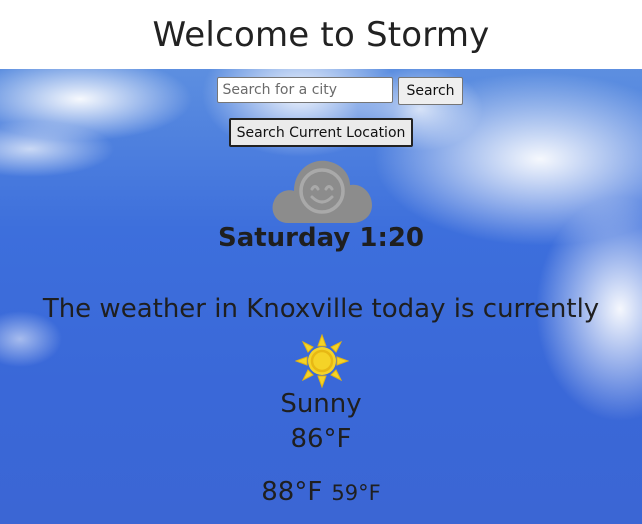 This screenshot has width=642, height=524. Describe the element at coordinates (321, 439) in the screenshot. I see `current-temperature: 86°F` at that location.